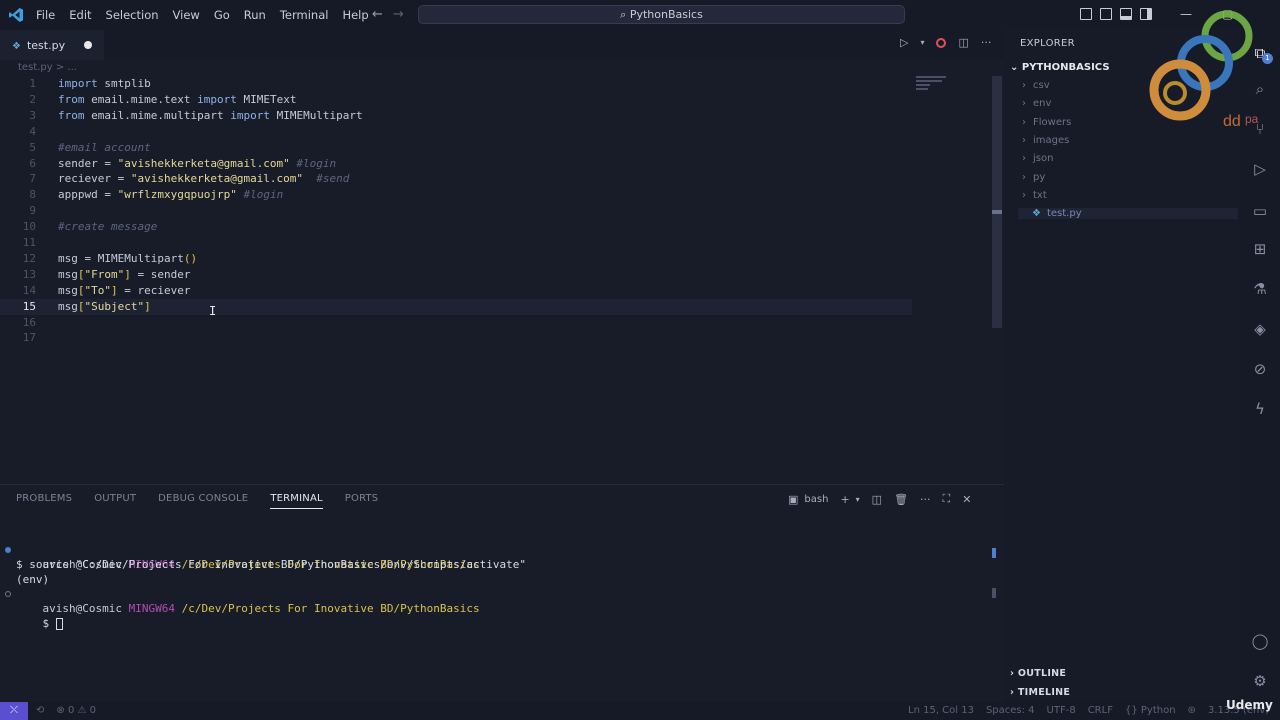 Image resolution: width=1280 pixels, height=720 pixels. Describe the element at coordinates (941, 42) in the screenshot. I see `record-icon` at that location.